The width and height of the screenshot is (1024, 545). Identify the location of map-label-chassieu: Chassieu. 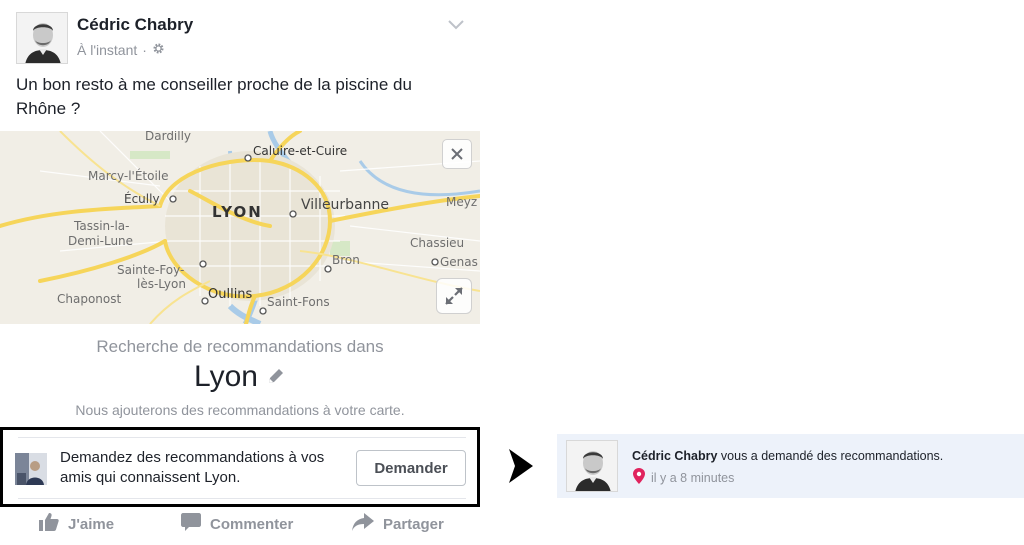
(437, 243).